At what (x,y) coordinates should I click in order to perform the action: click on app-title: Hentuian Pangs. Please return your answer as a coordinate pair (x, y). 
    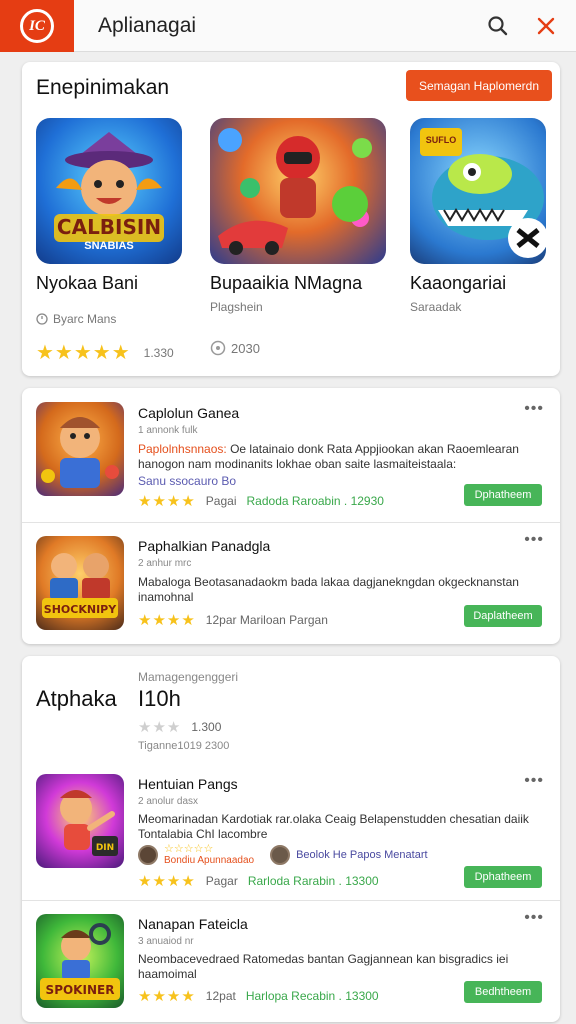
    Looking at the image, I should click on (188, 784).